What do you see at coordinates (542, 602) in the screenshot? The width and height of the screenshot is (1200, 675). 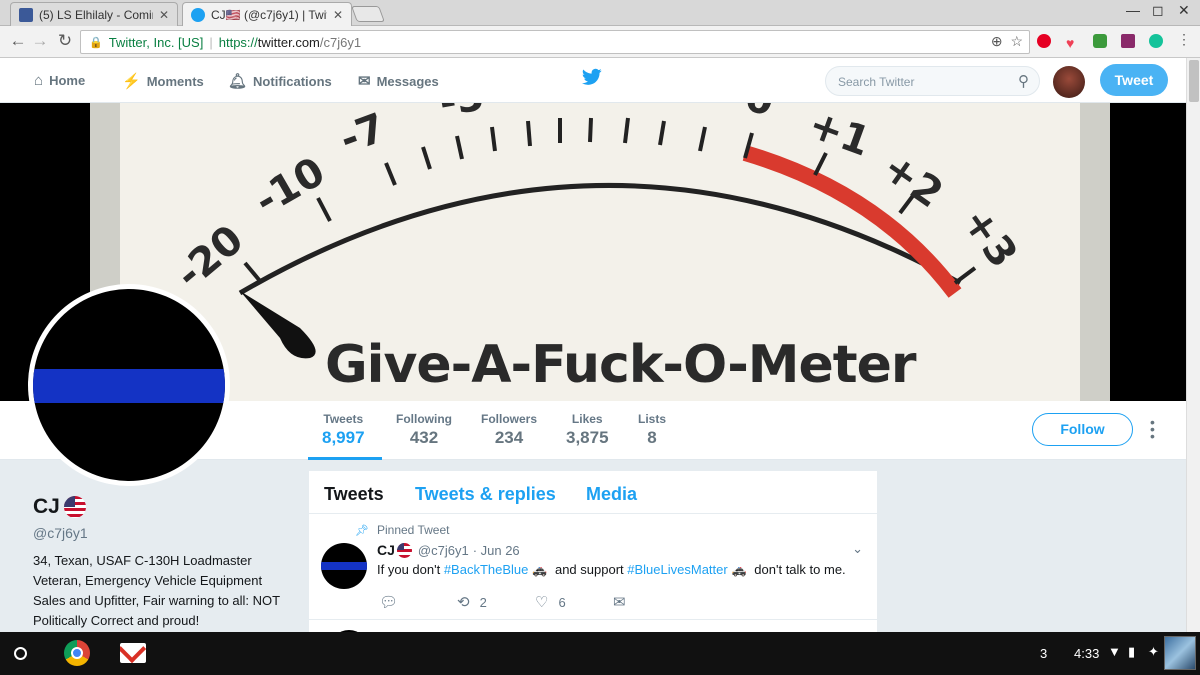 I see `heart-icon: ♡` at bounding box center [542, 602].